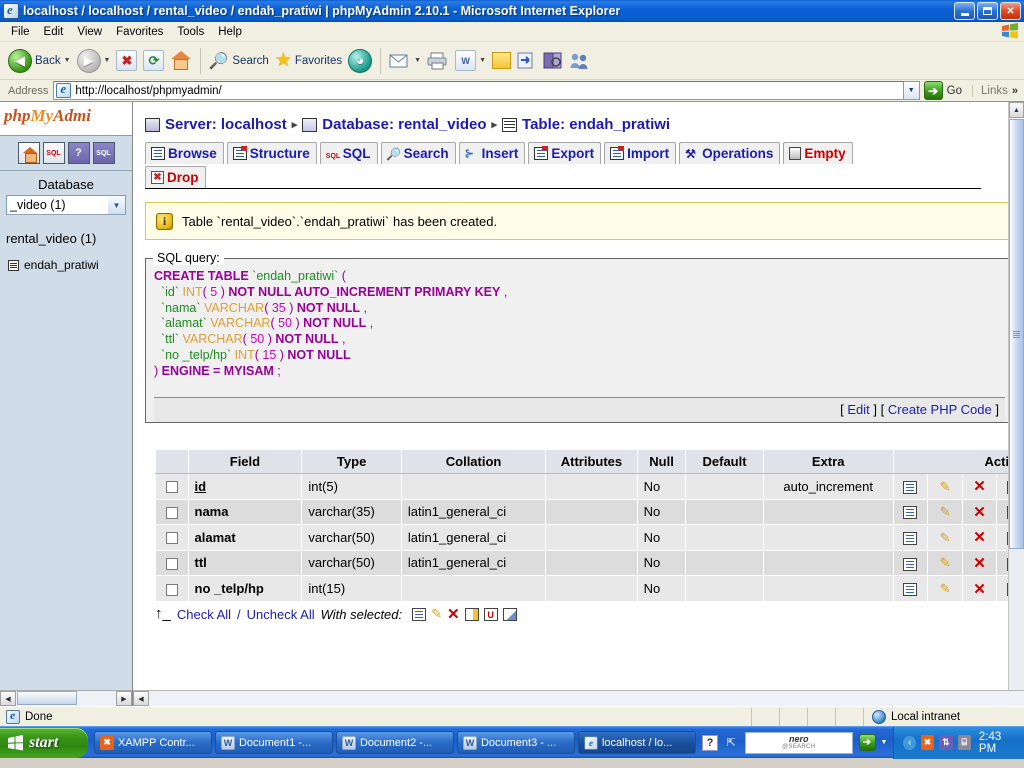 Image resolution: width=1024 pixels, height=768 pixels. What do you see at coordinates (964, 742) in the screenshot?
I see `device-tray-icon: ⌸` at bounding box center [964, 742].